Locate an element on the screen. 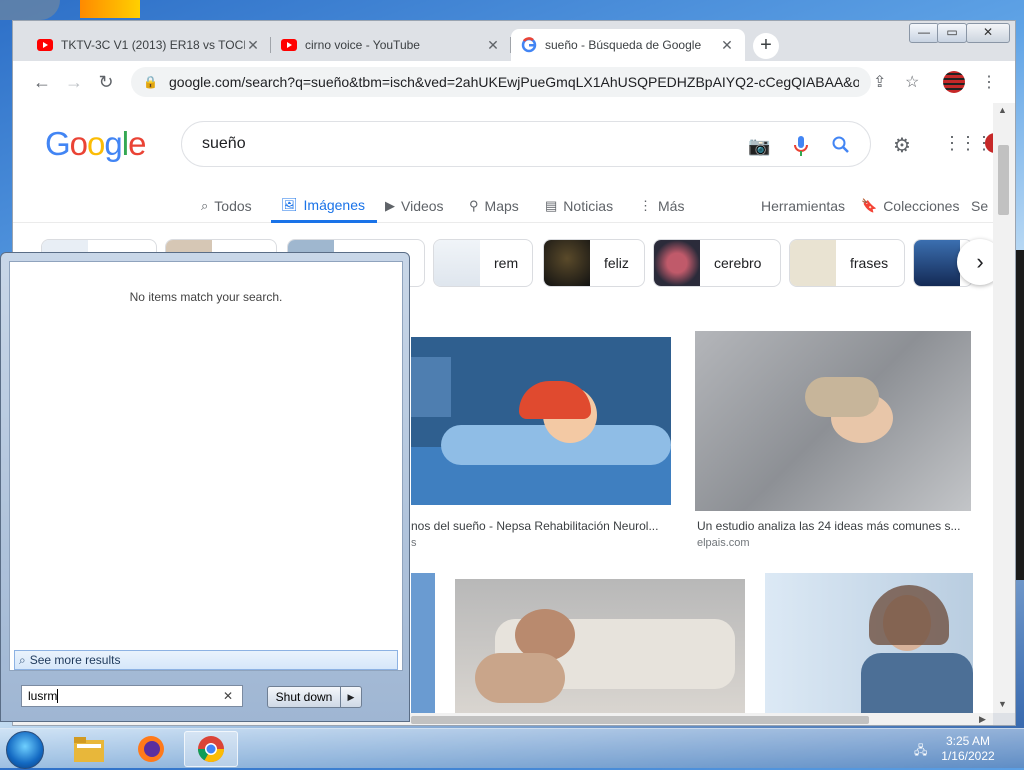 The width and height of the screenshot is (1024, 770). vertical-scrollbar: ▲ ▼ is located at coordinates (1004, 408).